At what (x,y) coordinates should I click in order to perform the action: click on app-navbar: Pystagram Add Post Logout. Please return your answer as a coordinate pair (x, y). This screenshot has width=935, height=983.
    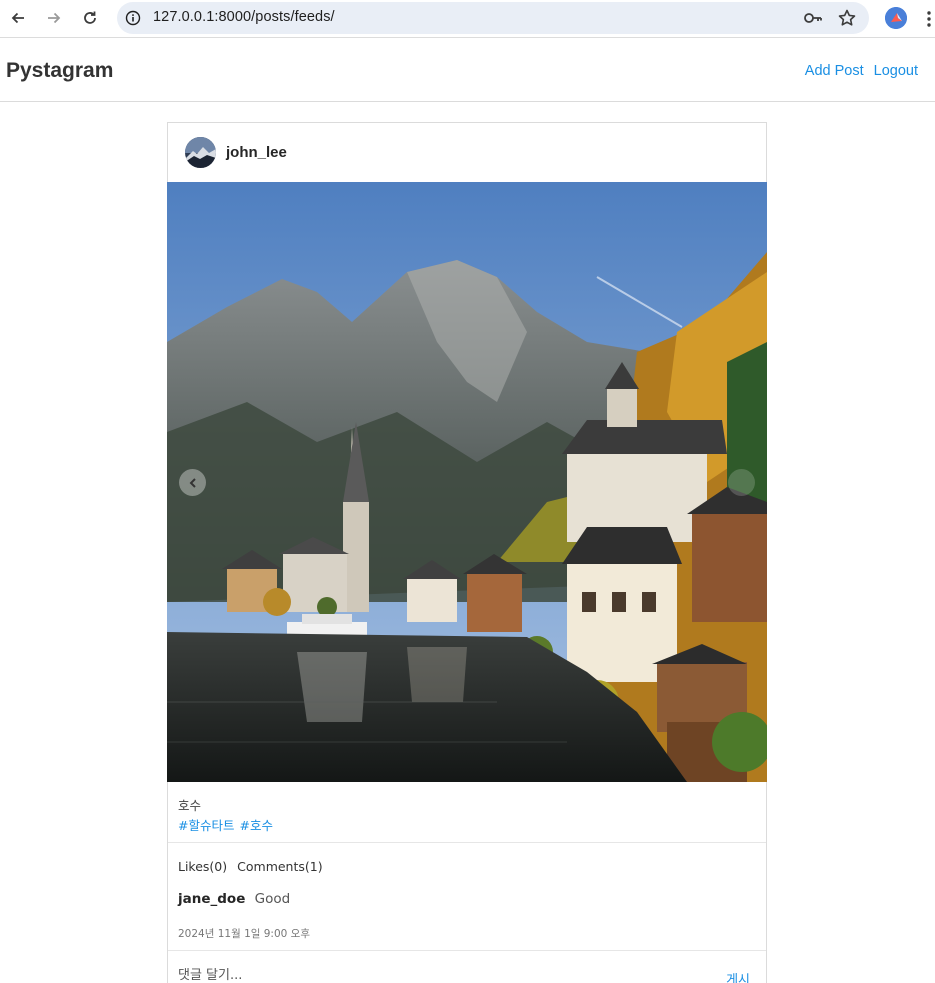
    Looking at the image, I should click on (467, 72).